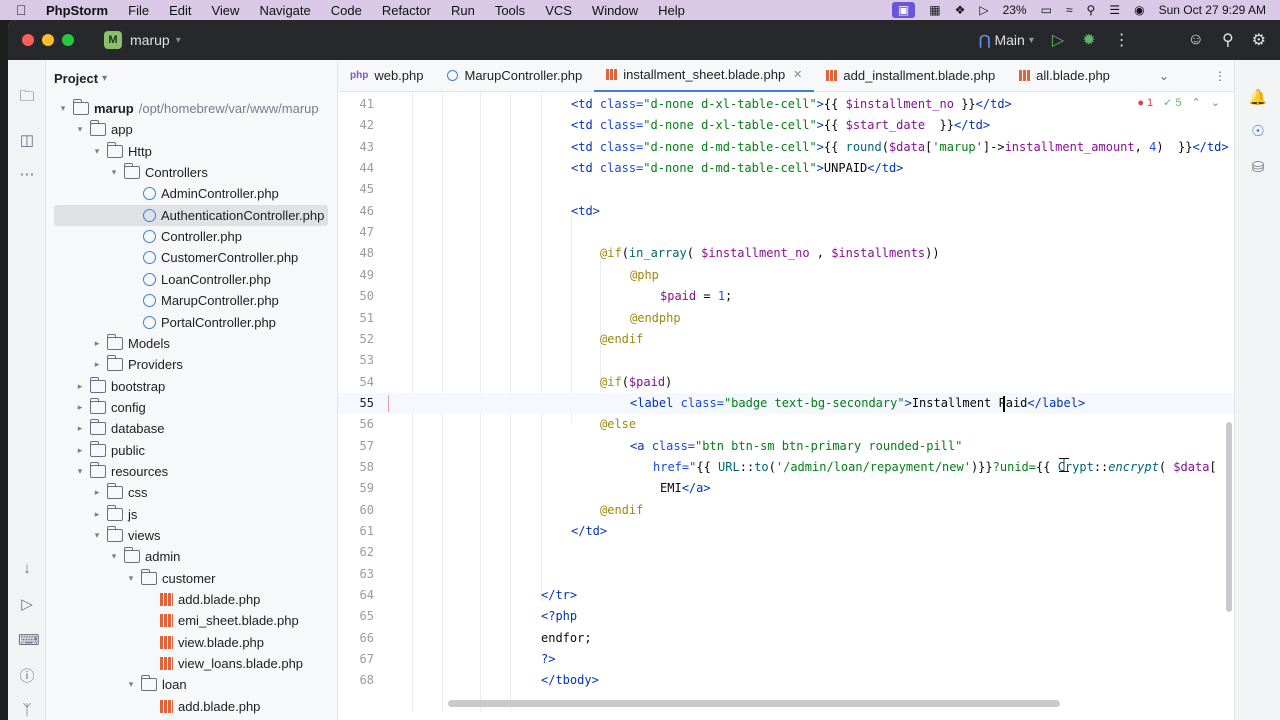  Describe the element at coordinates (191, 215) in the screenshot. I see `tree-item: AuthenticationController.php` at that location.